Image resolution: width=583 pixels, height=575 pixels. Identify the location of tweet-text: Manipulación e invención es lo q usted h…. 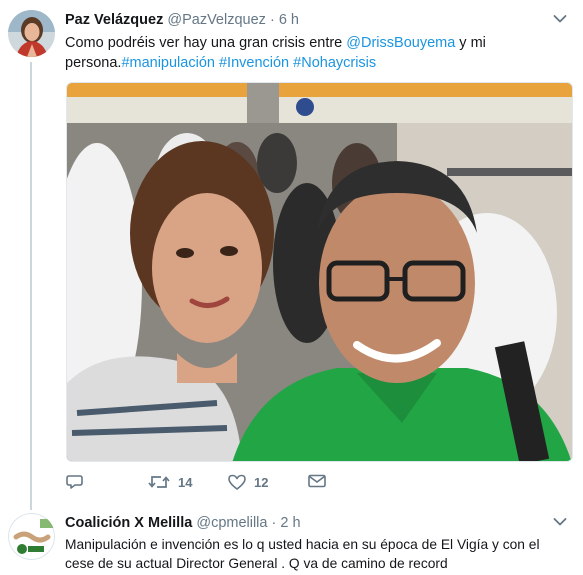
(302, 554).